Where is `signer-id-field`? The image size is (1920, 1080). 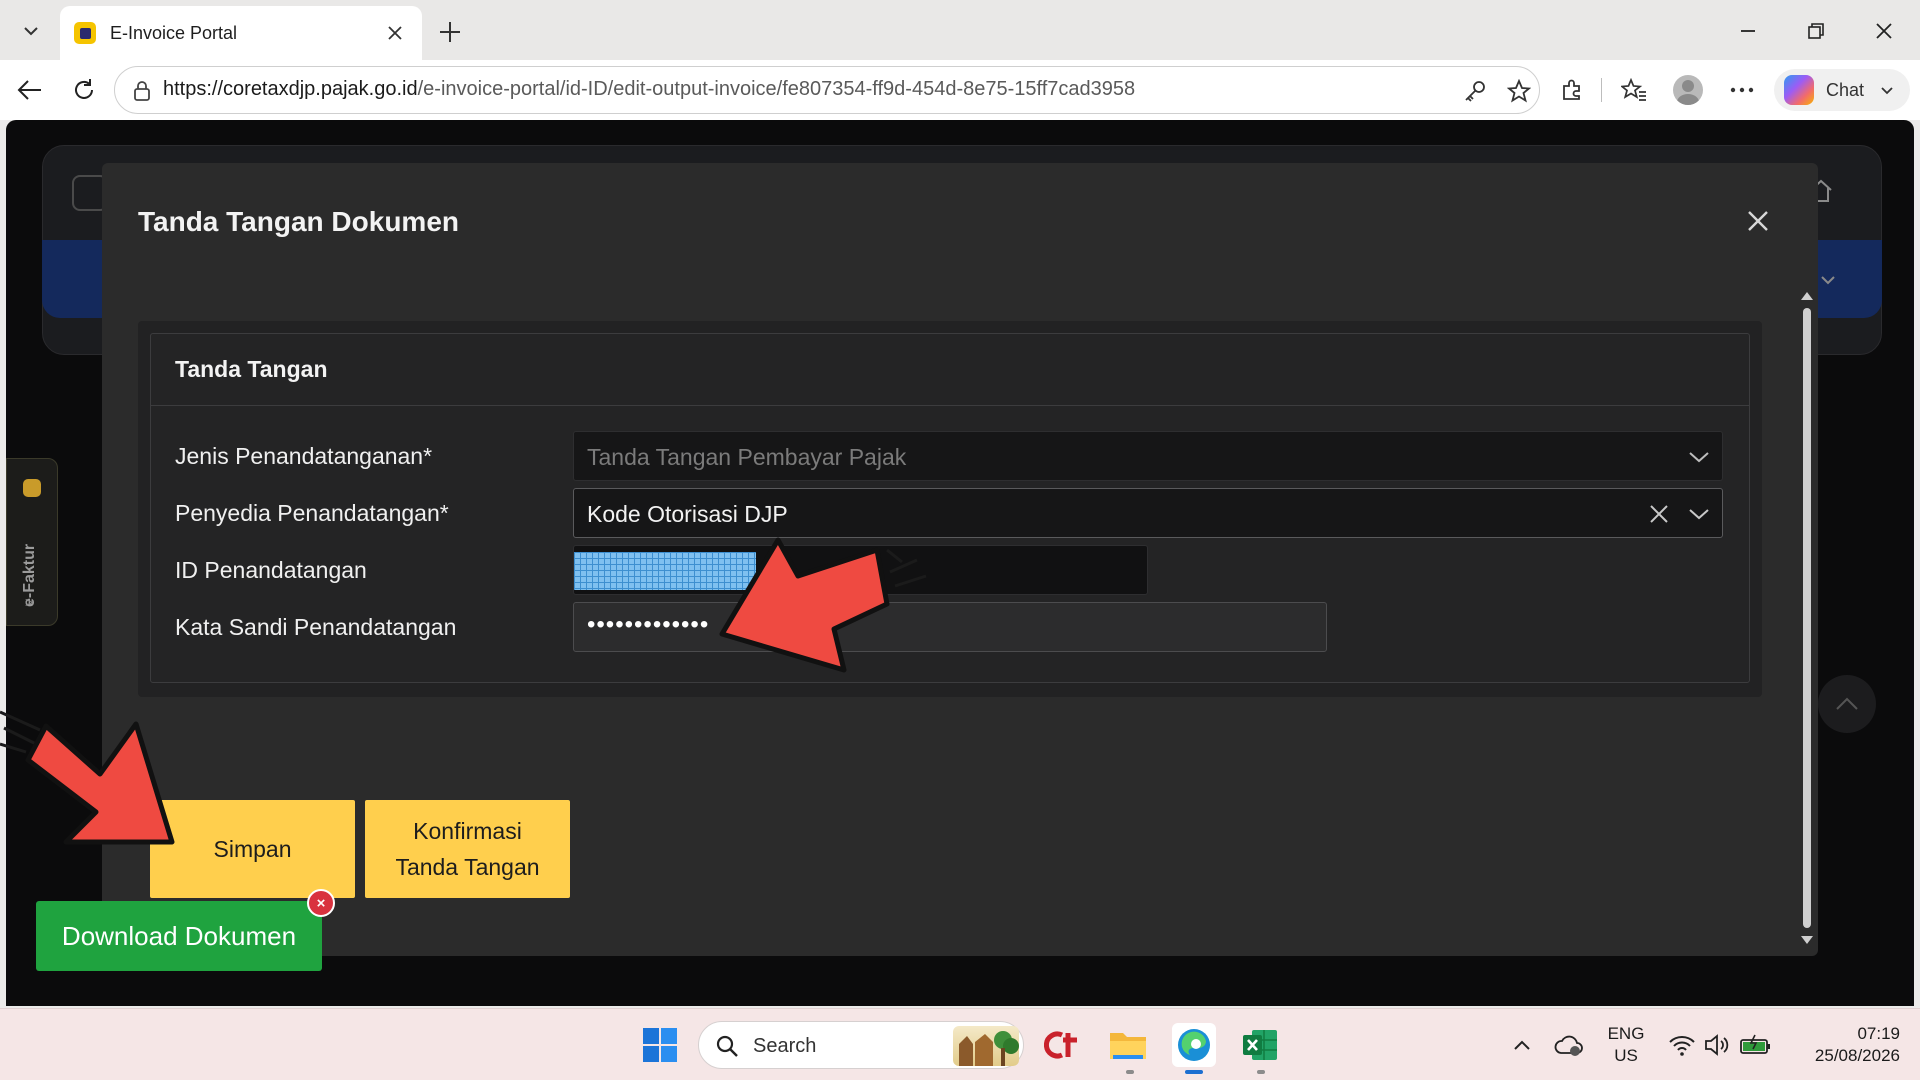
signer-id-field is located at coordinates (860, 570).